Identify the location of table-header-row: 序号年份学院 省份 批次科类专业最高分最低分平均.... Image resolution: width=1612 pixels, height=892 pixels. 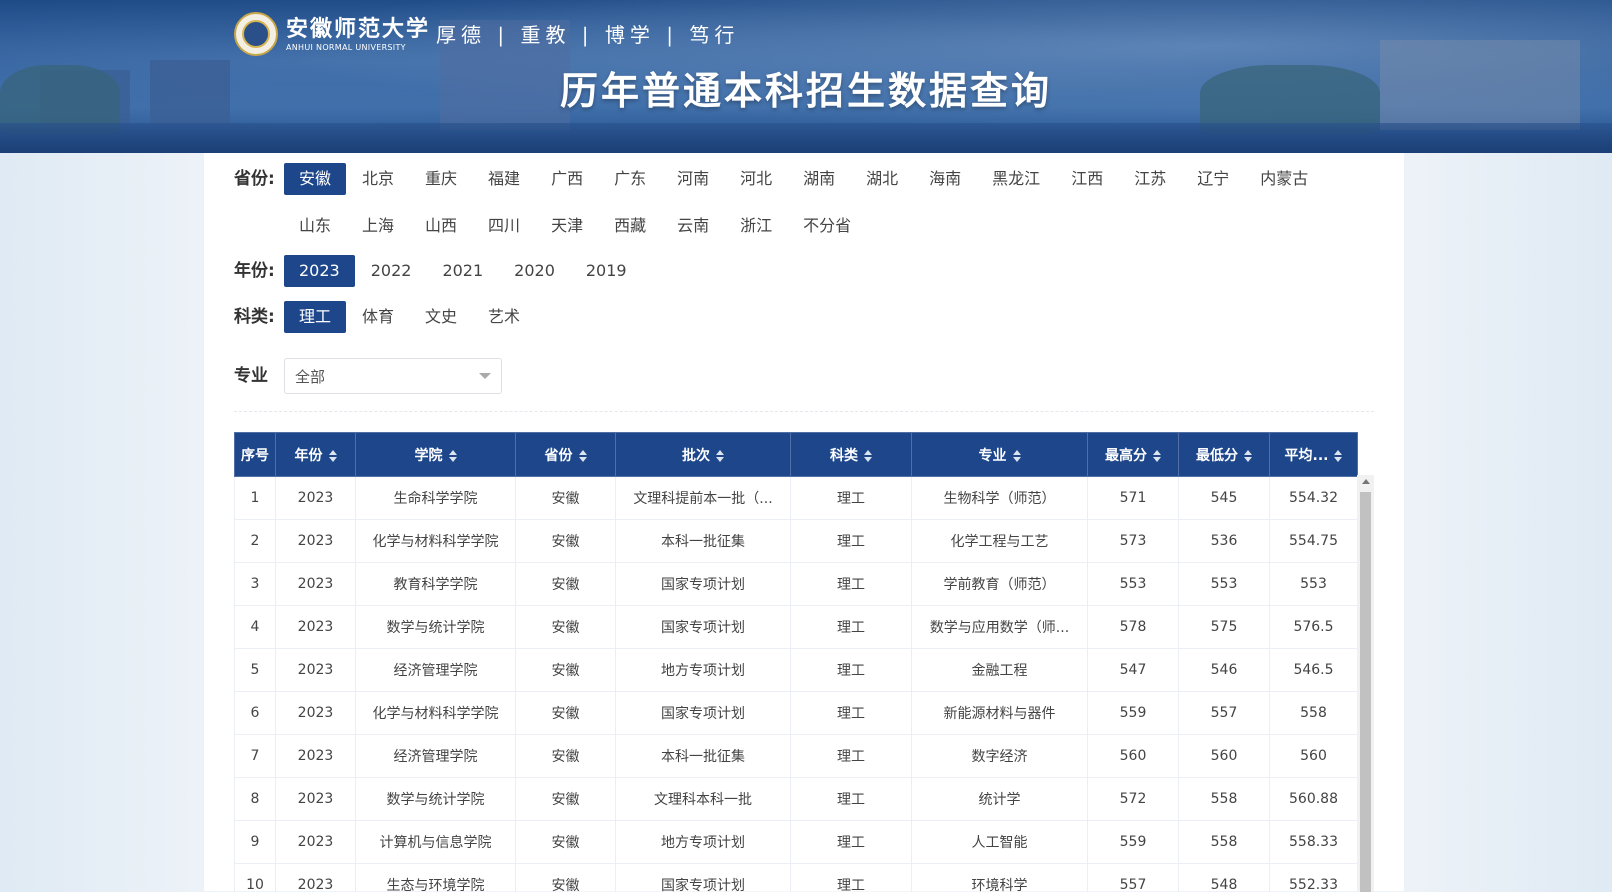
(796, 455).